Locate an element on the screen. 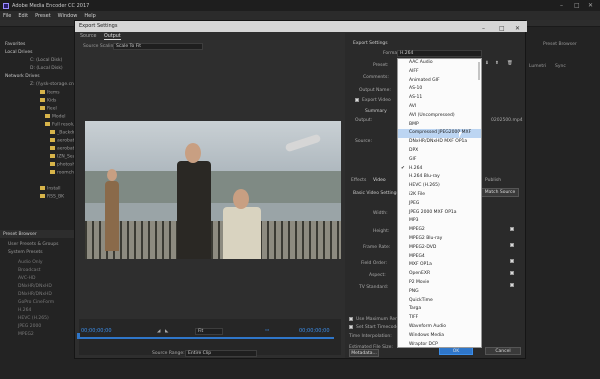 Image resolution: width=600 pixels, height=379 pixels. save-preset-icon: ⬇ is located at coordinates (487, 63).